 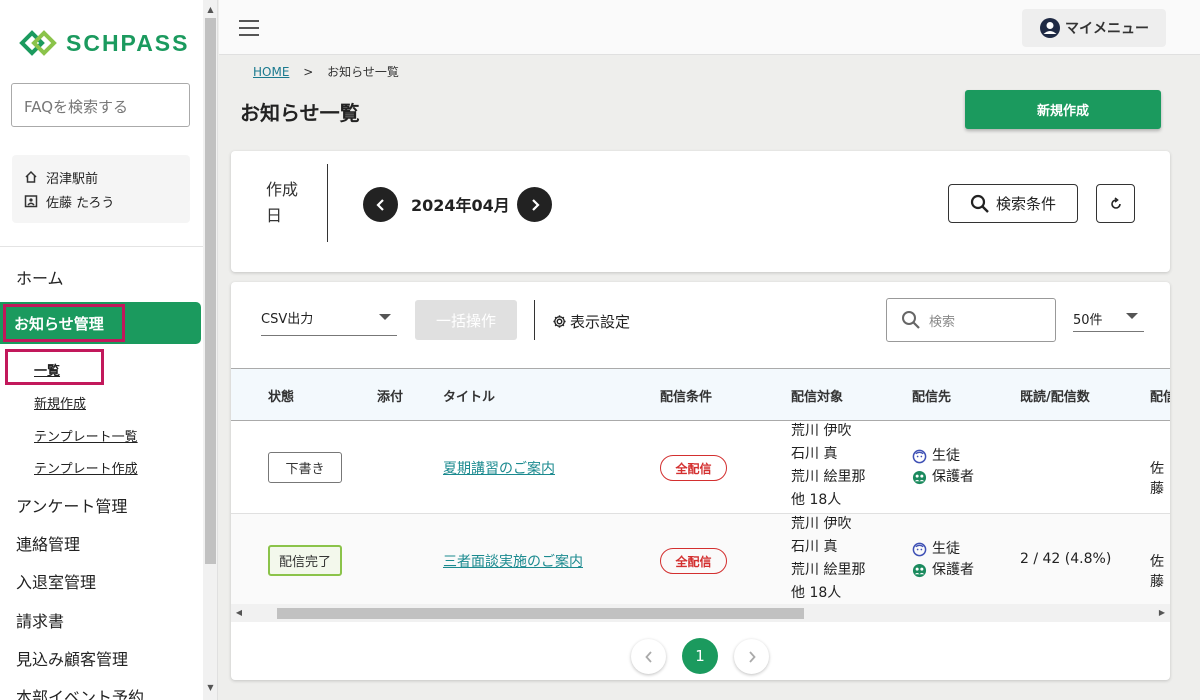 What do you see at coordinates (700, 211) in the screenshot?
I see `date-filter-card: 作成日 2024年04月 検索条件` at bounding box center [700, 211].